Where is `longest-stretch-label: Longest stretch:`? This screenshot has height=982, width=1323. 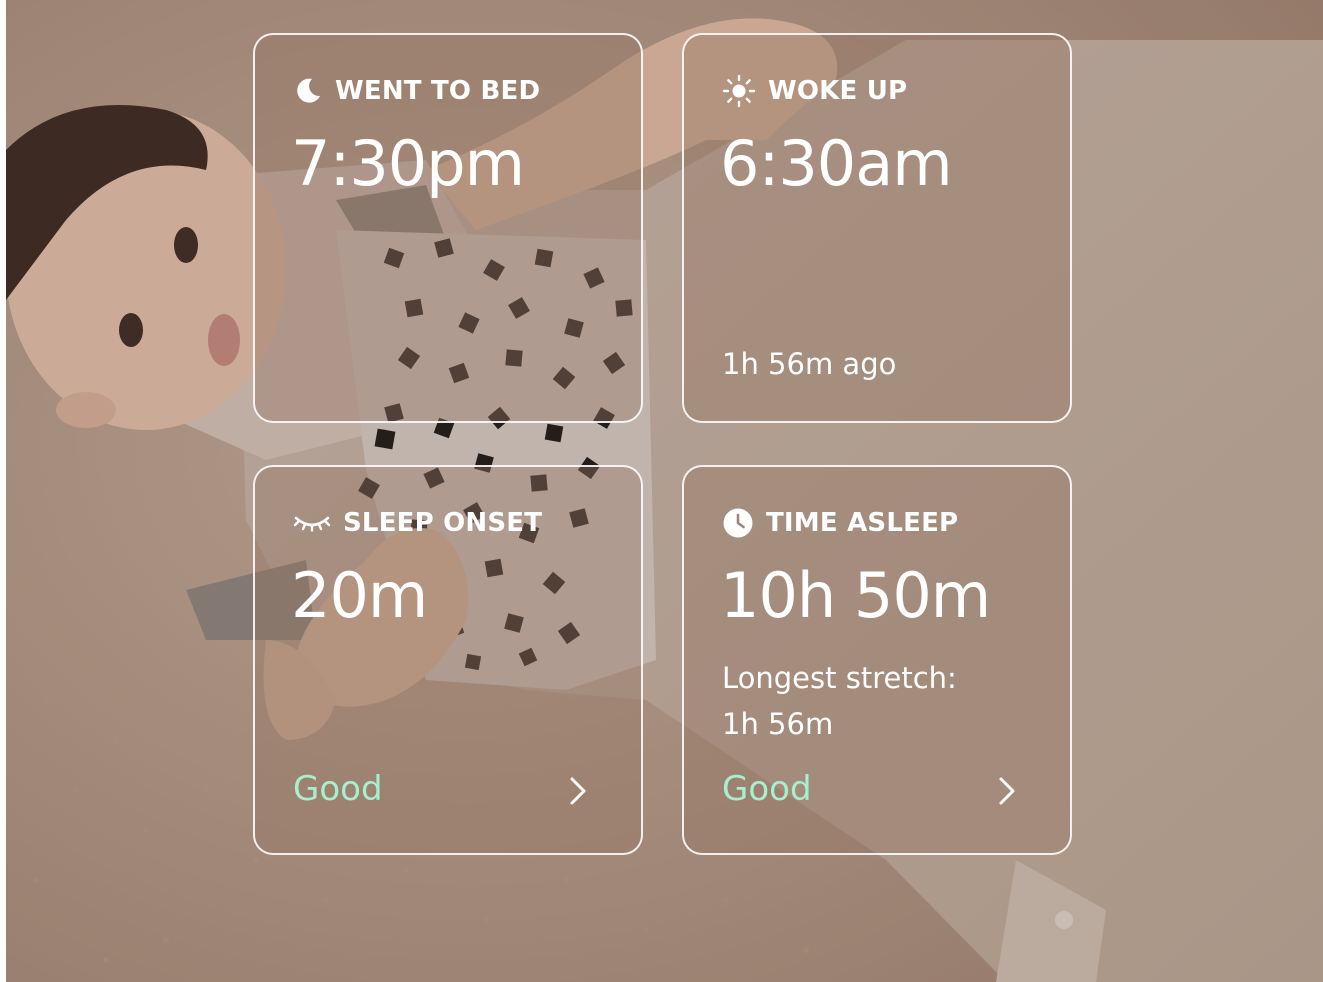
longest-stretch-label: Longest stretch: is located at coordinates (839, 678).